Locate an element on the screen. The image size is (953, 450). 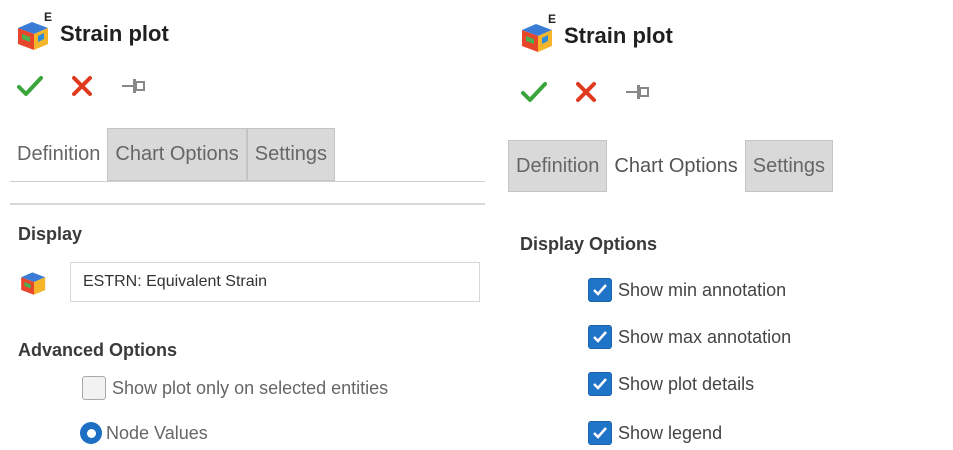
show-min-annotation-label: Show min annotation is located at coordinates (702, 289).